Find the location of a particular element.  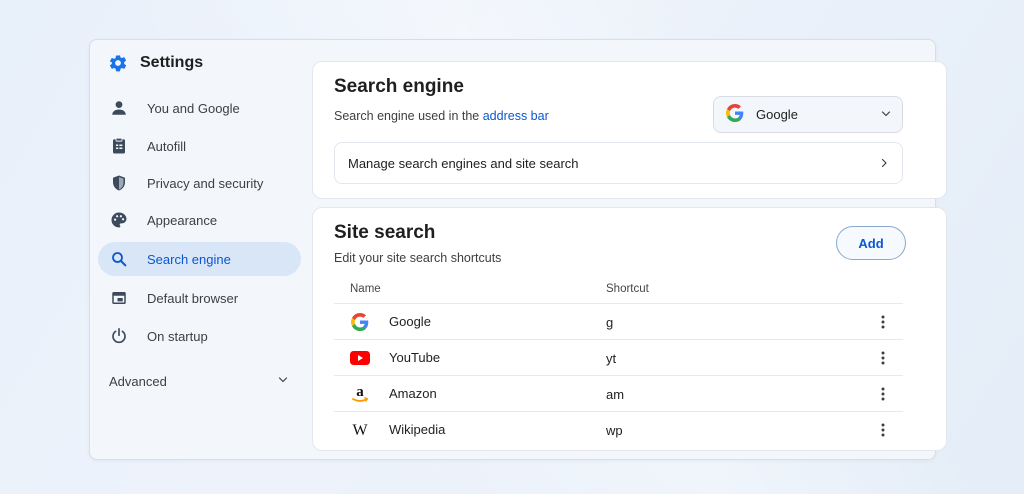

amazon-logo-icon: a is located at coordinates (360, 394).